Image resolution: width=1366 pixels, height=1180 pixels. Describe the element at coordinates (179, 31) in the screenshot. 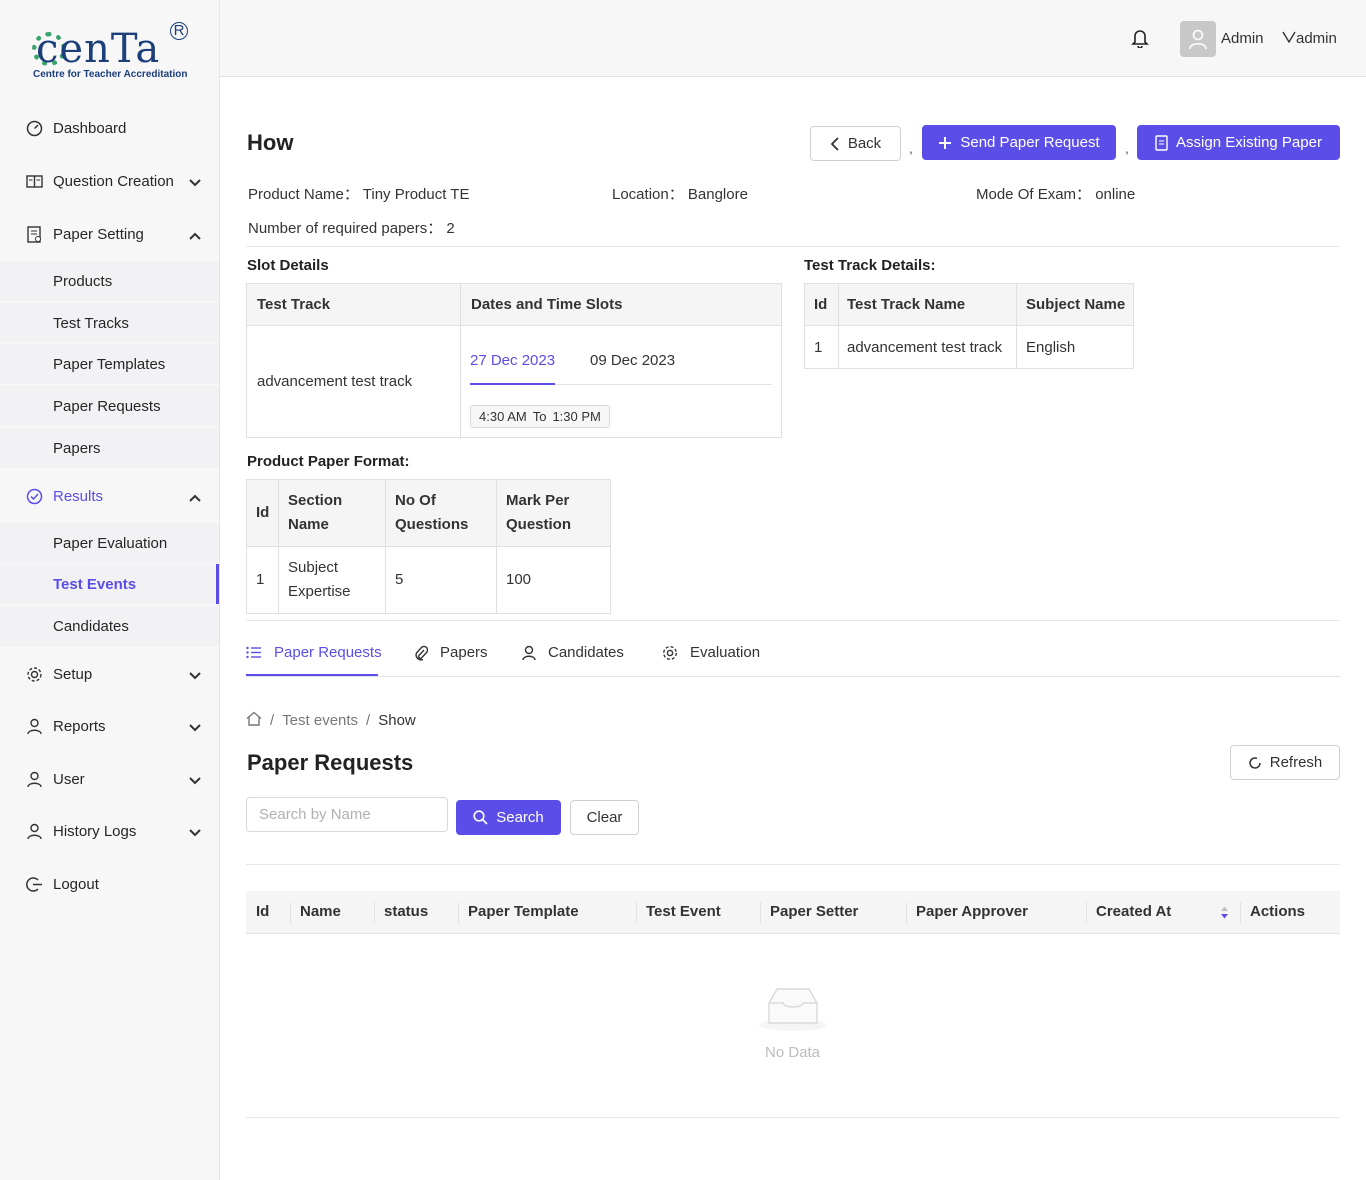

I see `registered-mark: R` at that location.